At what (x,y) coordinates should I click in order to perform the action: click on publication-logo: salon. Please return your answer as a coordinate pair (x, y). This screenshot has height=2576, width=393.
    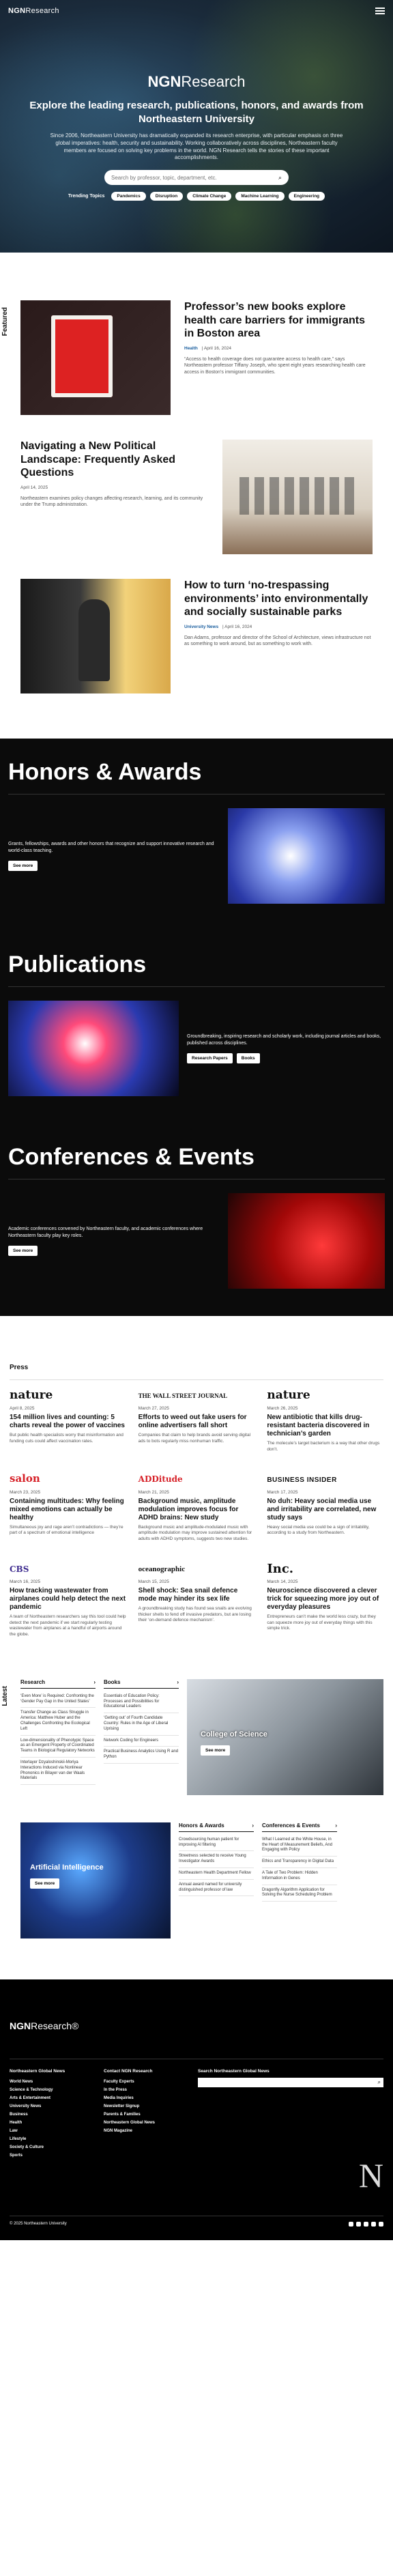
    Looking at the image, I should click on (25, 1478).